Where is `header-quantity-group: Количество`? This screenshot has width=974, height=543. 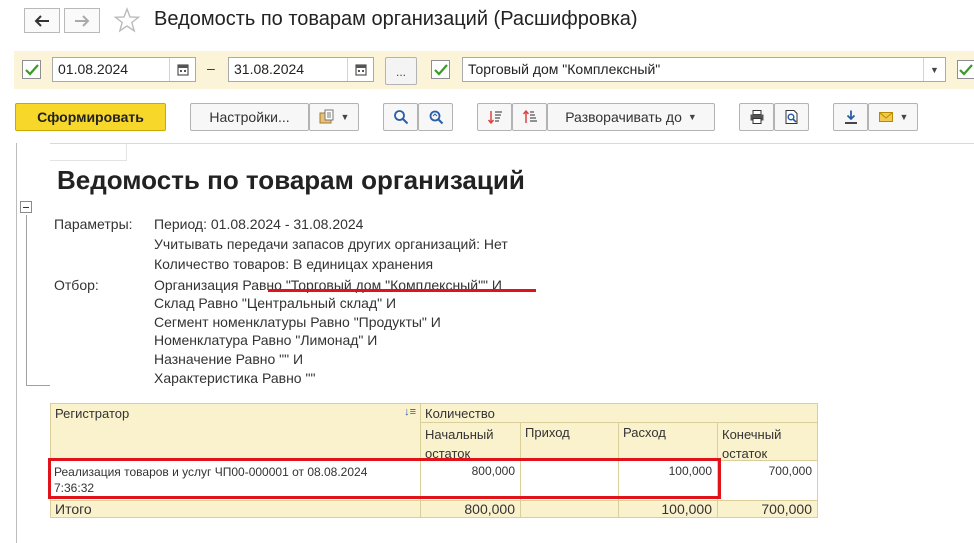 header-quantity-group: Количество is located at coordinates (619, 413).